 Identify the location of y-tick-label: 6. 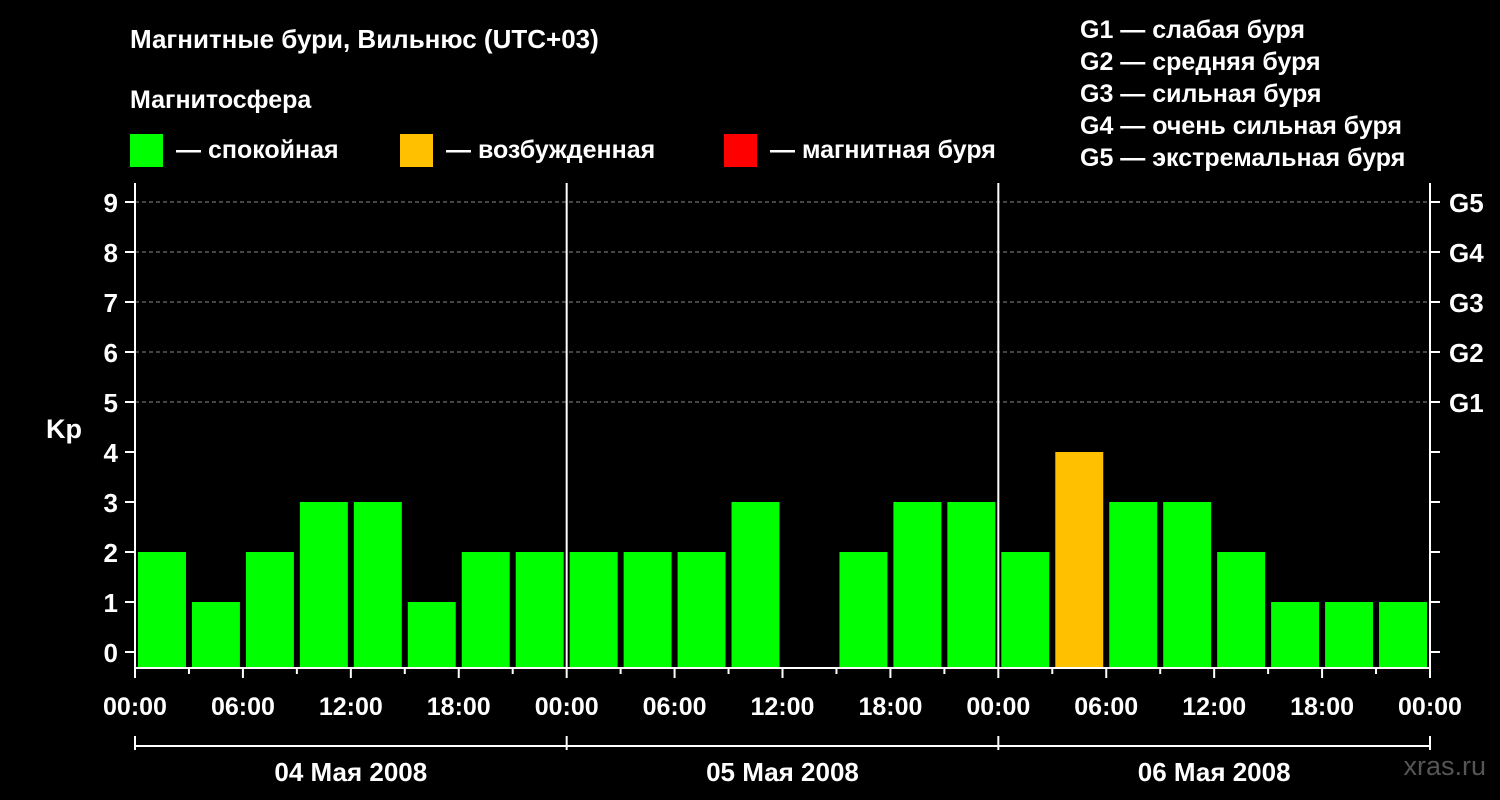
(111, 353).